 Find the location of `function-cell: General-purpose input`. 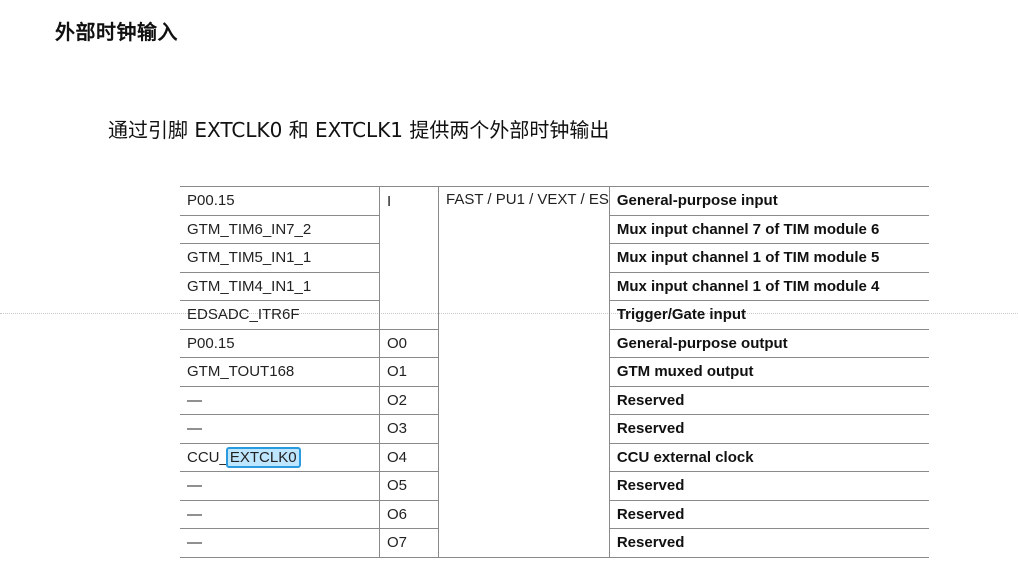

function-cell: General-purpose input is located at coordinates (769, 201).